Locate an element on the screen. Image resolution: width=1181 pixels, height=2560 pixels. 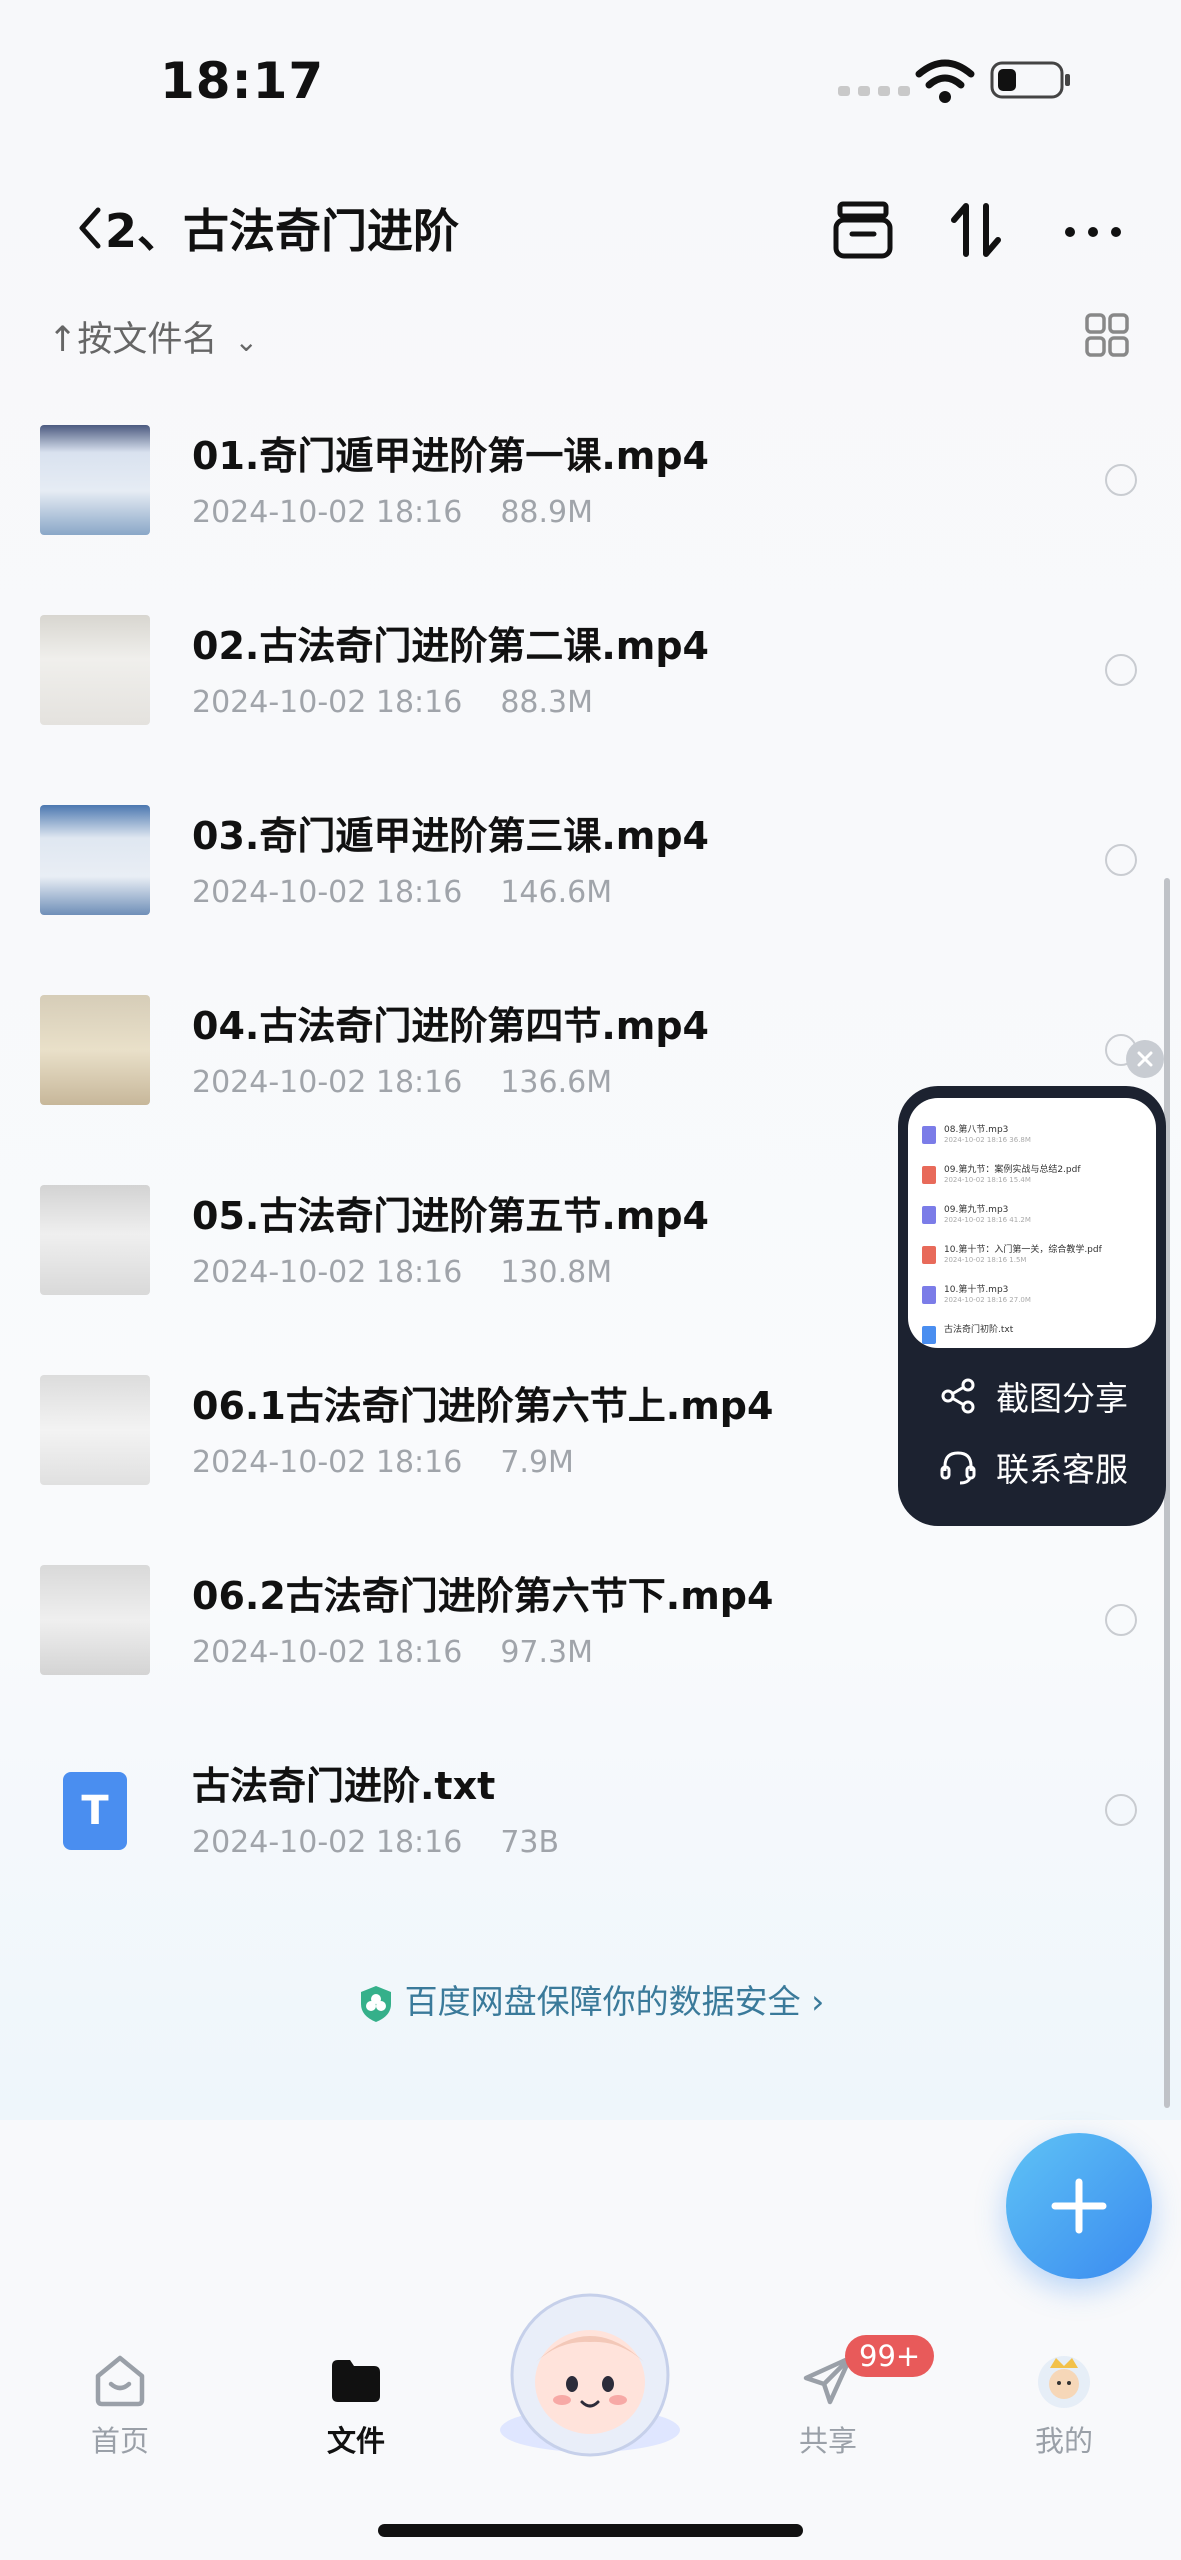
back-icon is located at coordinates (88, 228).